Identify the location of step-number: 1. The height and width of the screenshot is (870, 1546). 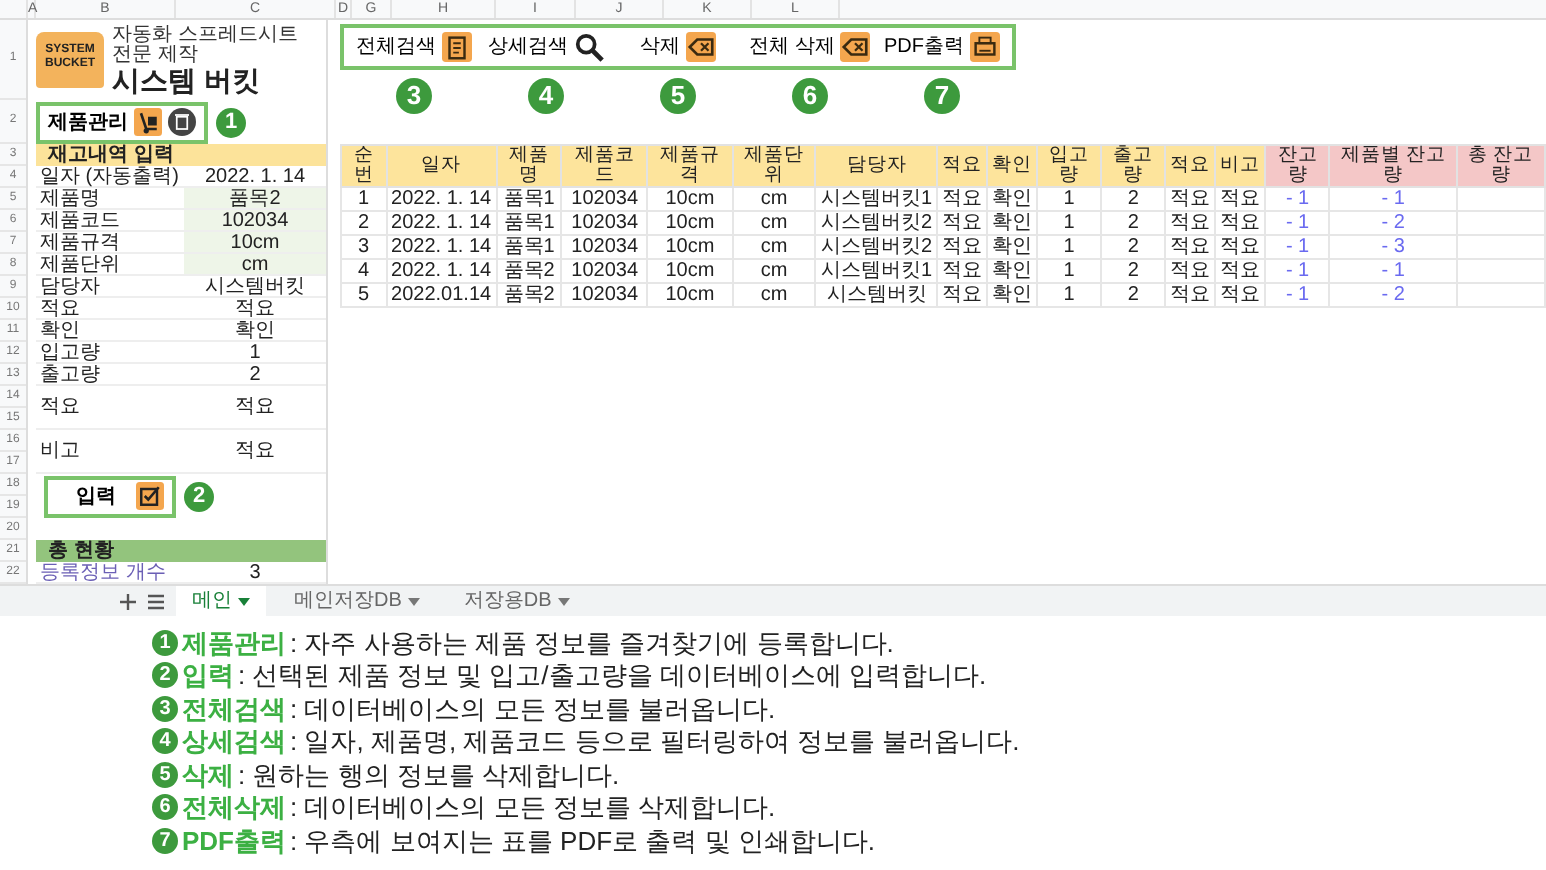
(165, 642).